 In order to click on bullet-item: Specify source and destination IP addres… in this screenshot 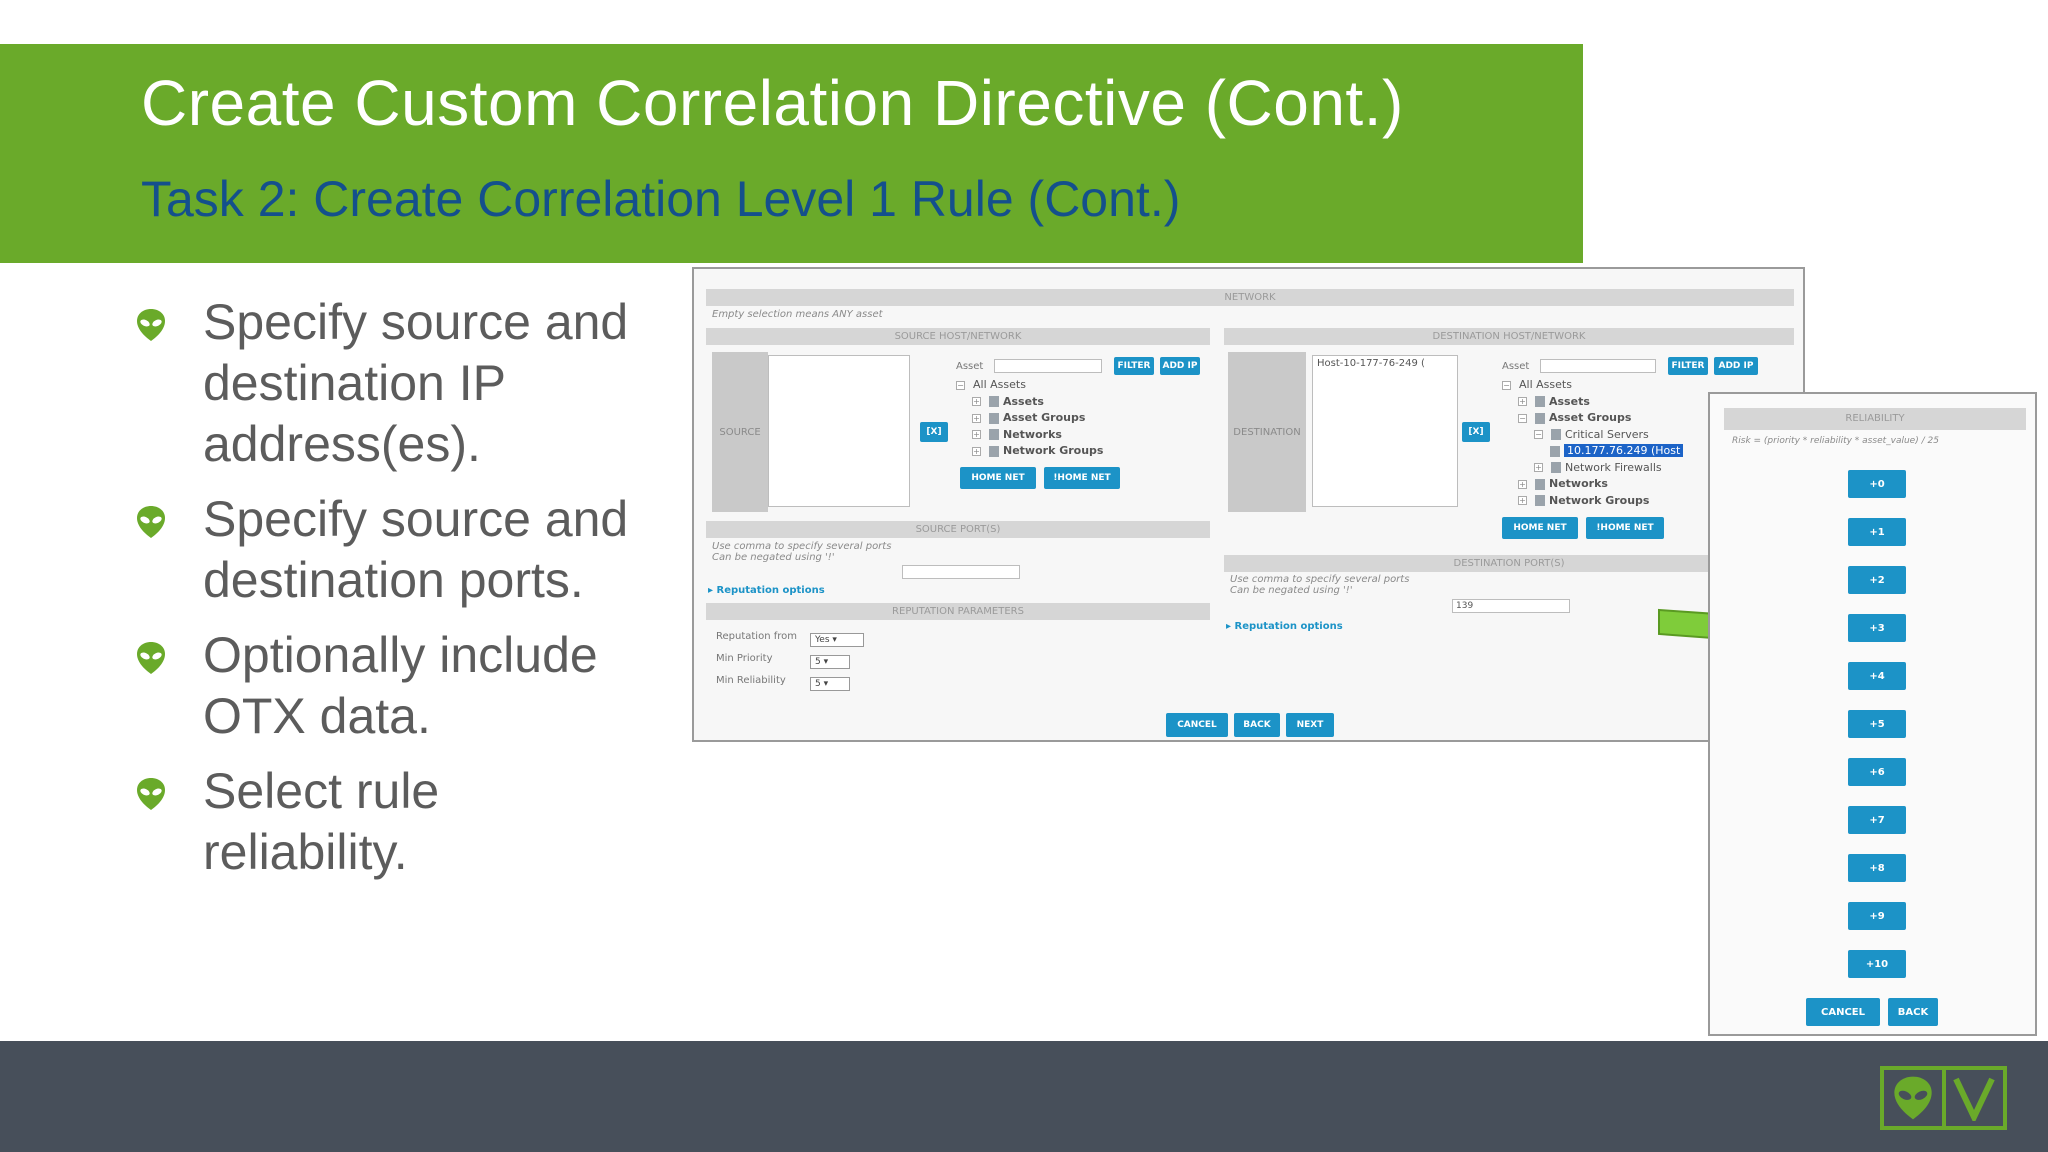, I will do `click(396, 383)`.